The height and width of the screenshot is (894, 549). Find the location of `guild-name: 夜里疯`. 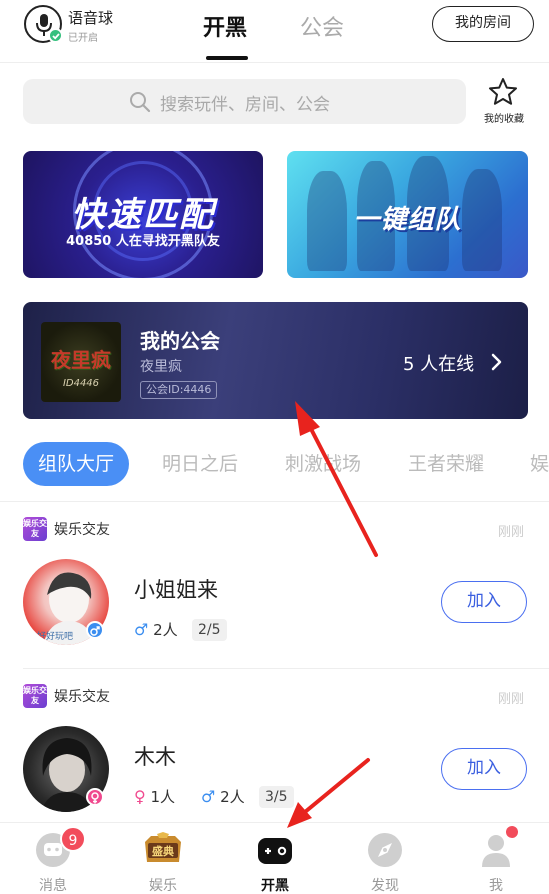

guild-name: 夜里疯 is located at coordinates (161, 367).